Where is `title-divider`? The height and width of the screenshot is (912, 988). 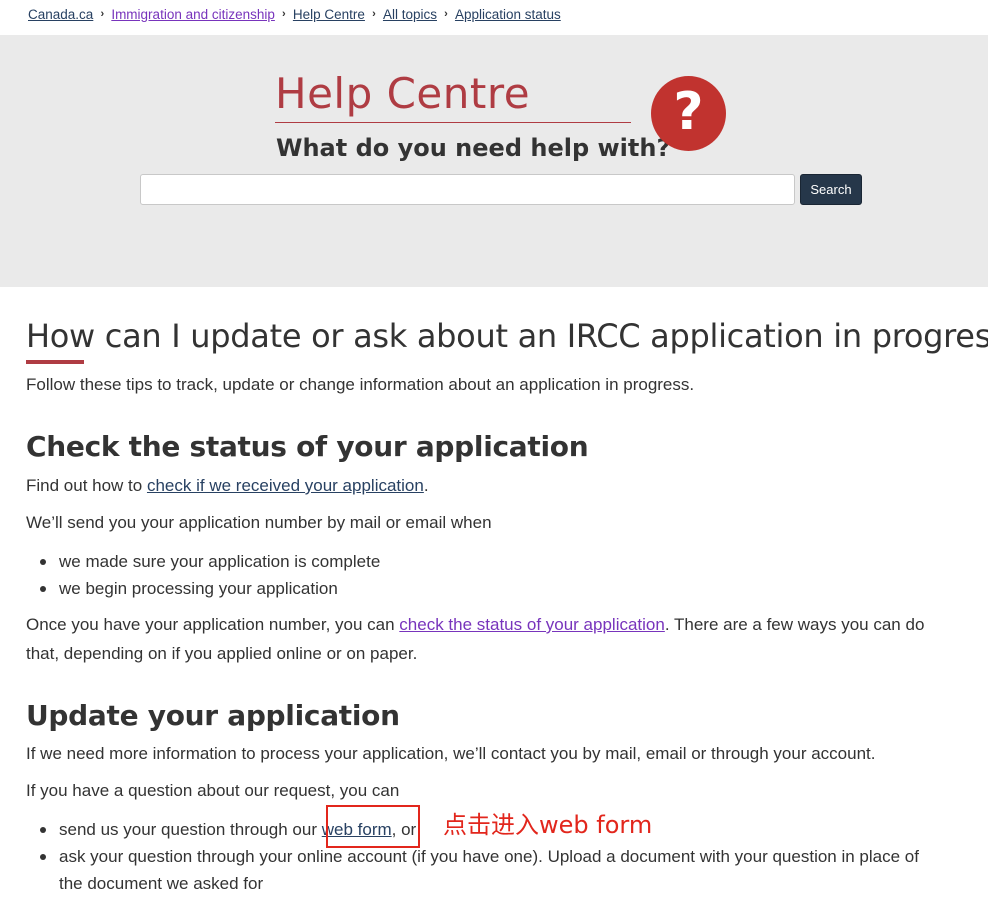
title-divider is located at coordinates (453, 122).